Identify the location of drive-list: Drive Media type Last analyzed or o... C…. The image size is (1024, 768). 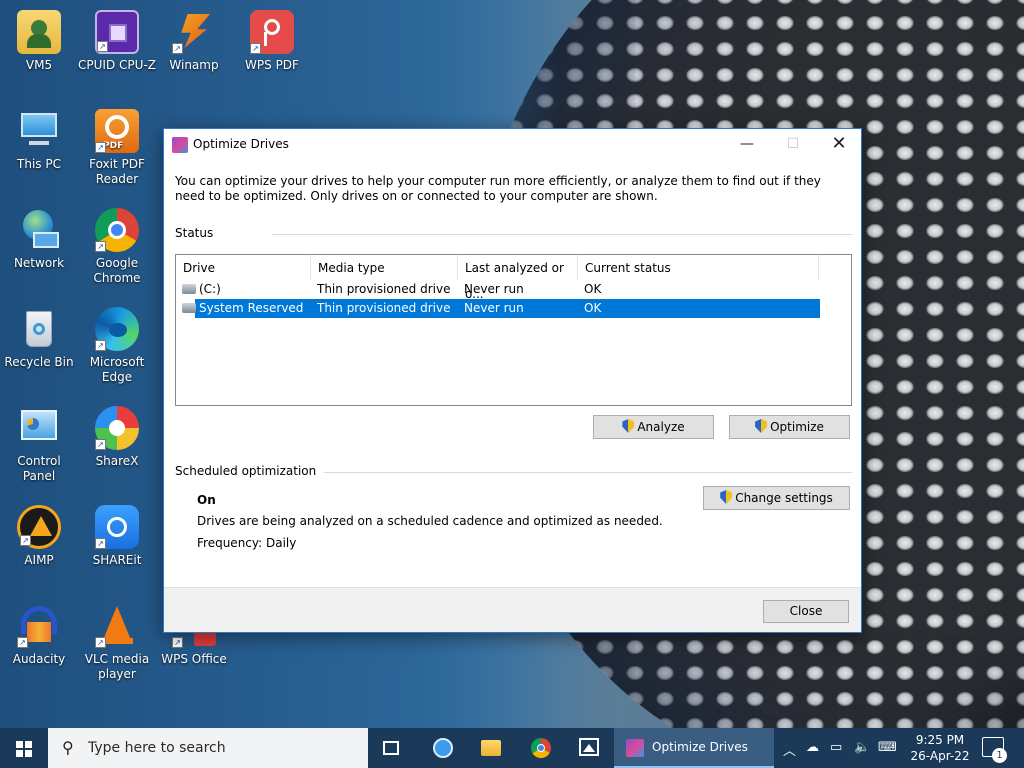
(513, 330).